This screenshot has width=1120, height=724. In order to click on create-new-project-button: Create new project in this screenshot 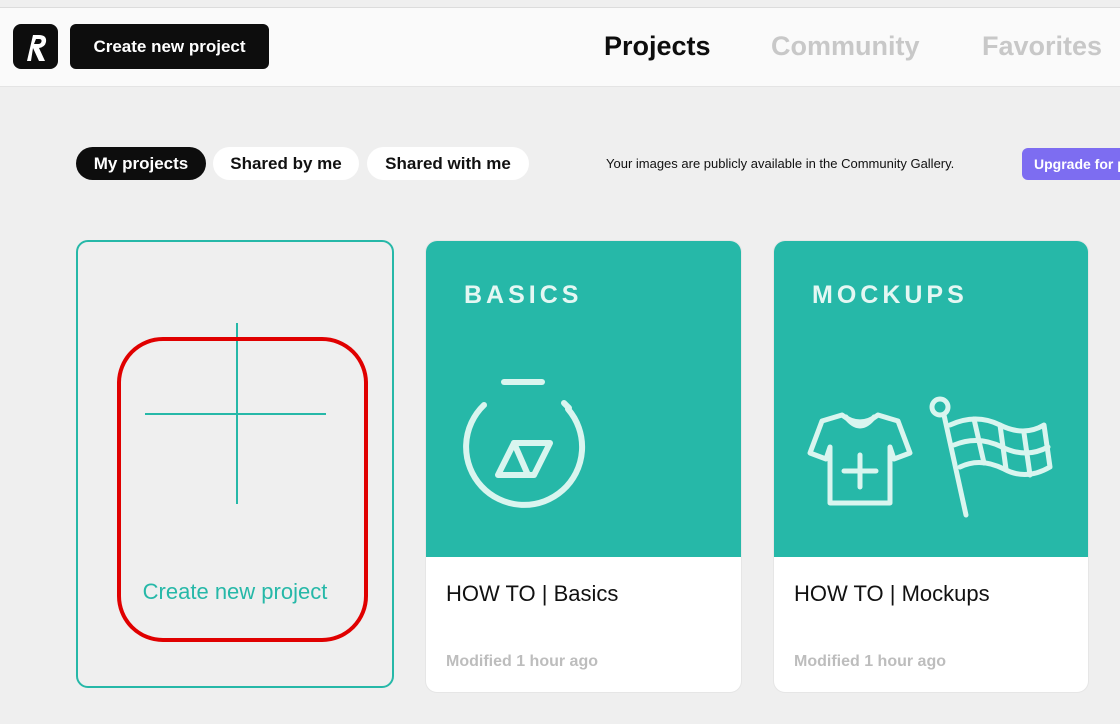, I will do `click(169, 46)`.